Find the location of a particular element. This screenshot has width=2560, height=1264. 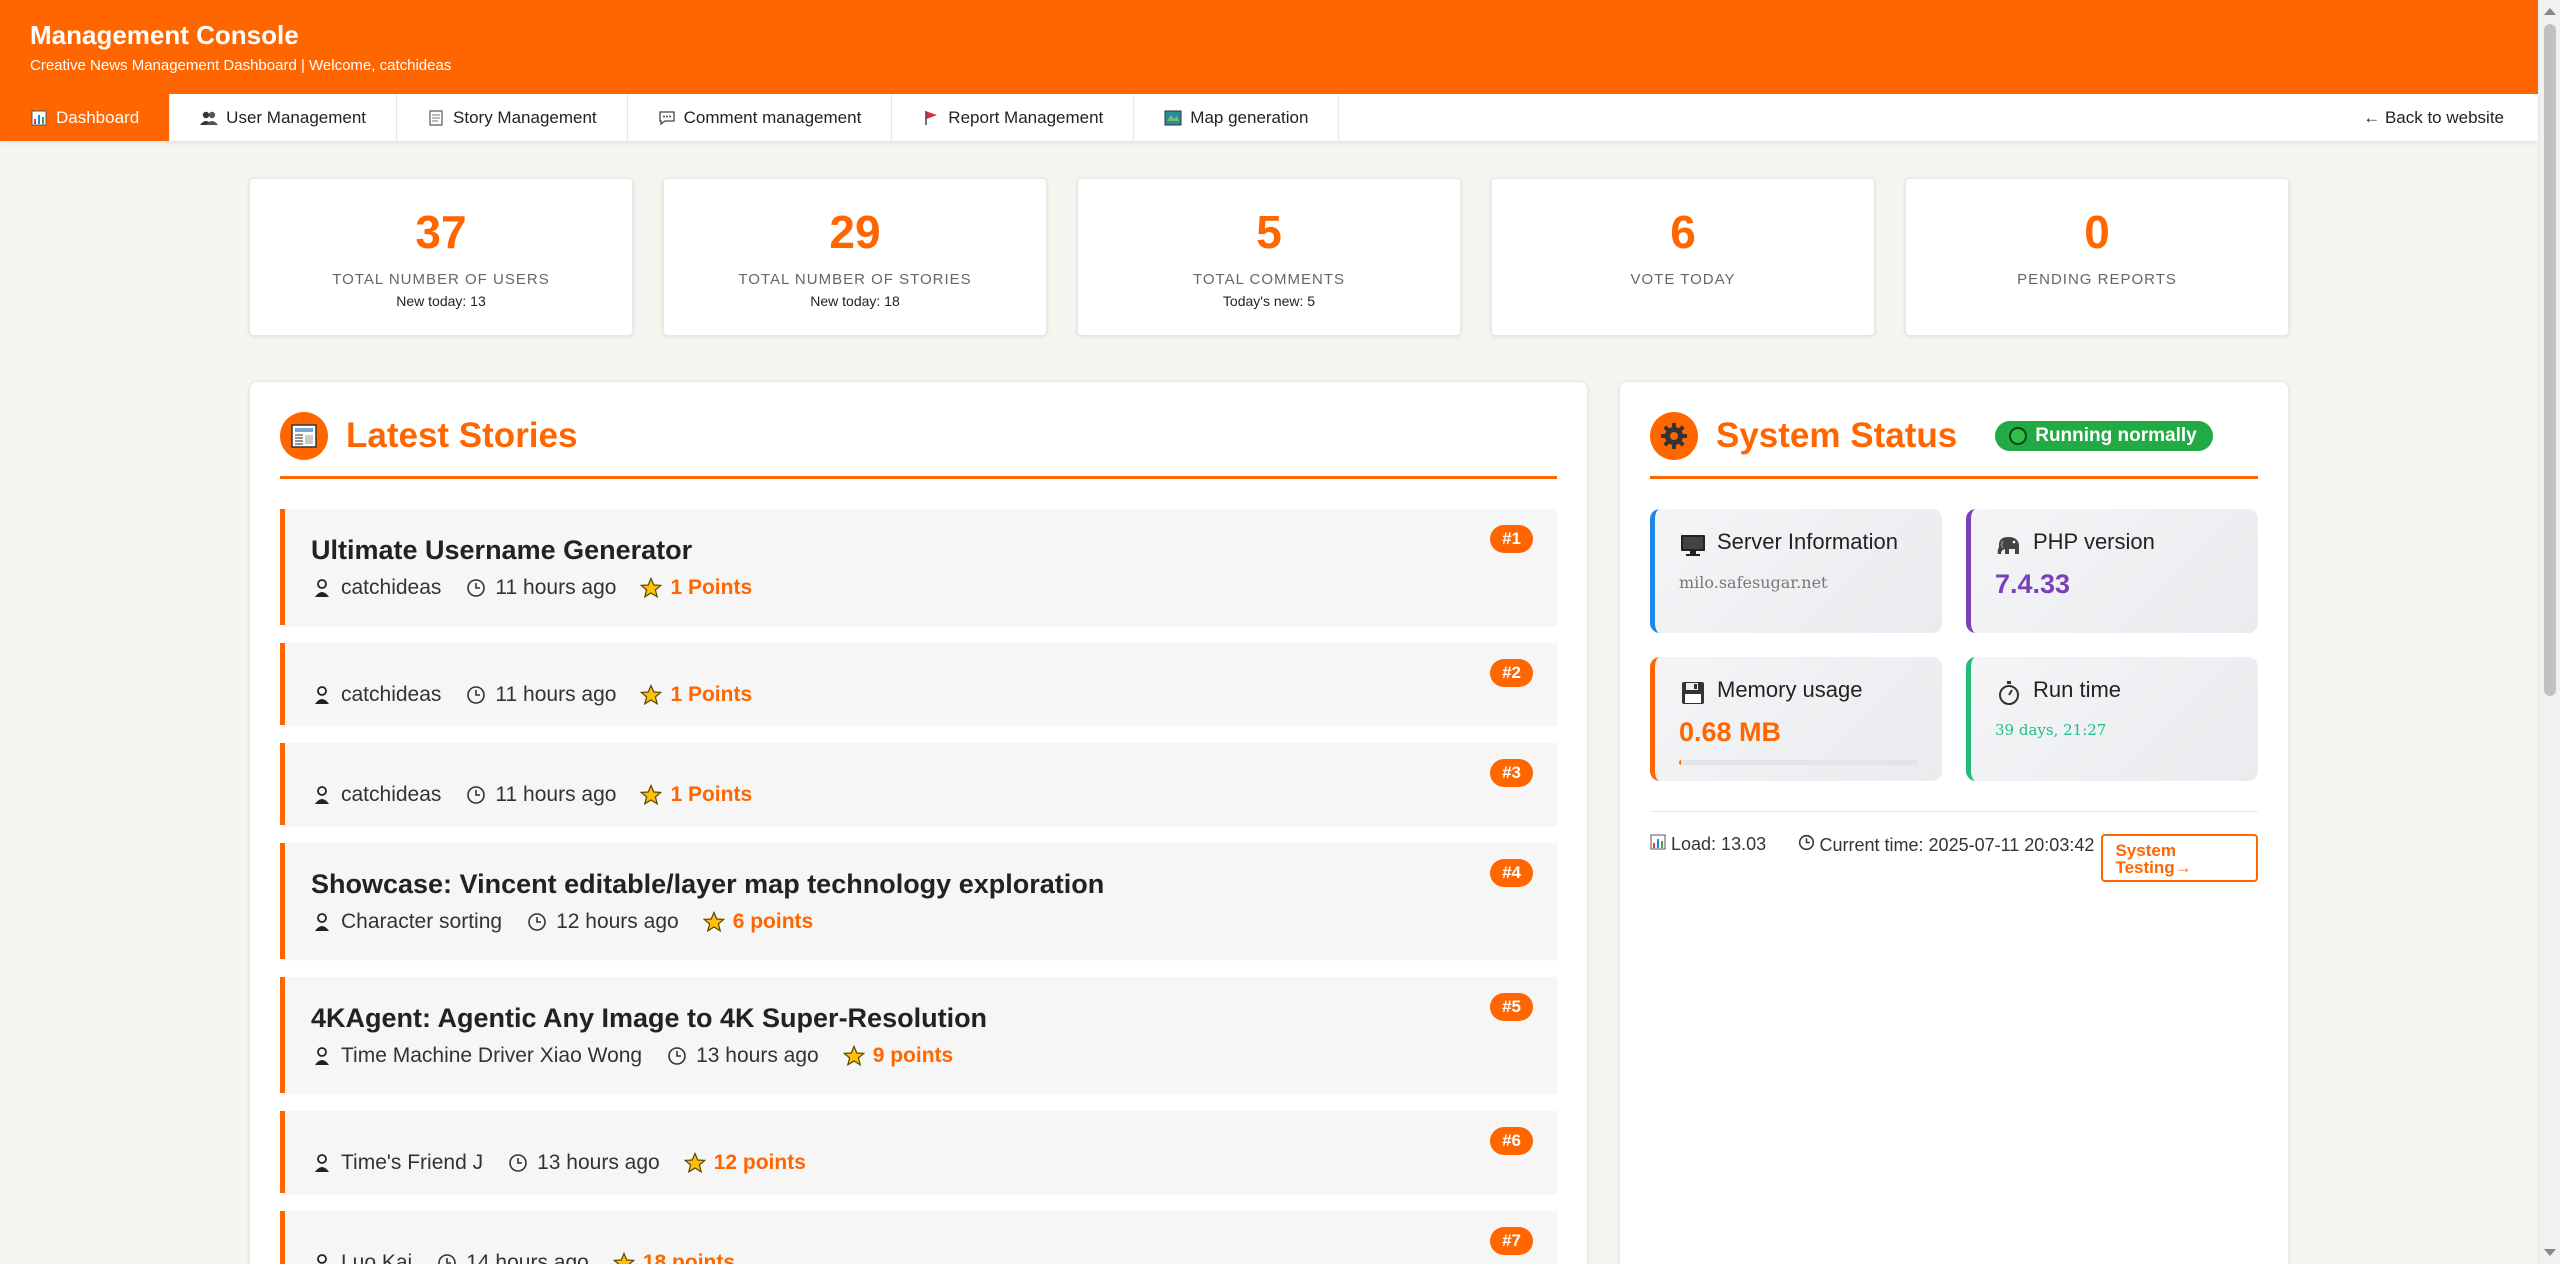

system-status-title: System Status is located at coordinates (1837, 435).